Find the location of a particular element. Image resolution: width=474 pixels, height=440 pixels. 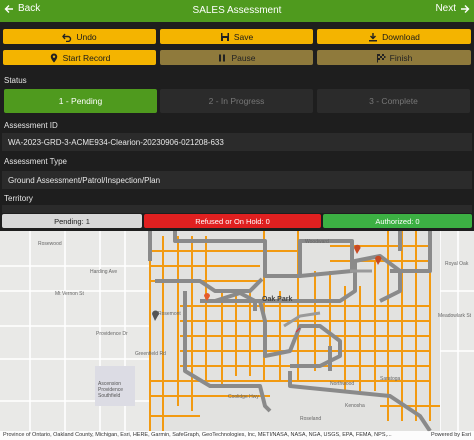

street-label: Coolidge Hwy is located at coordinates (243, 397).